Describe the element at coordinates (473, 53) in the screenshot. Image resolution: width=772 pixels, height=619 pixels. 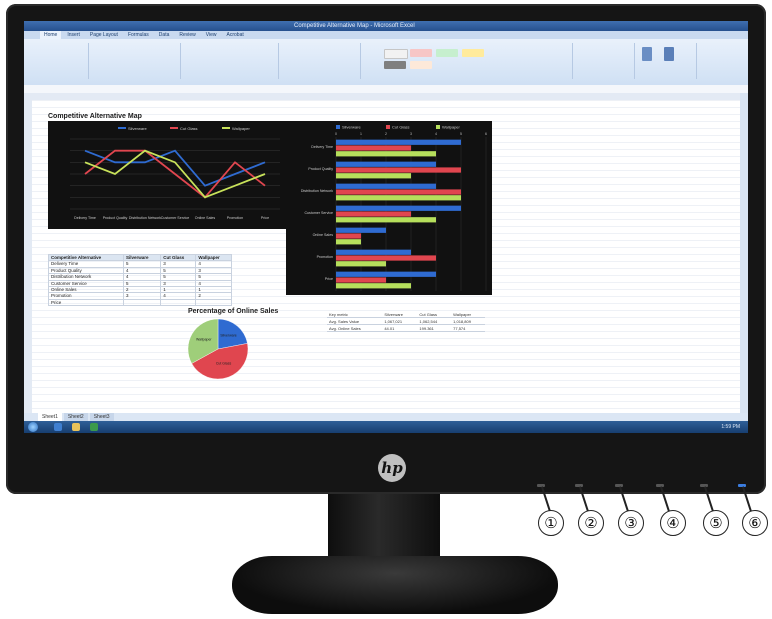
I see `style-neutral` at that location.